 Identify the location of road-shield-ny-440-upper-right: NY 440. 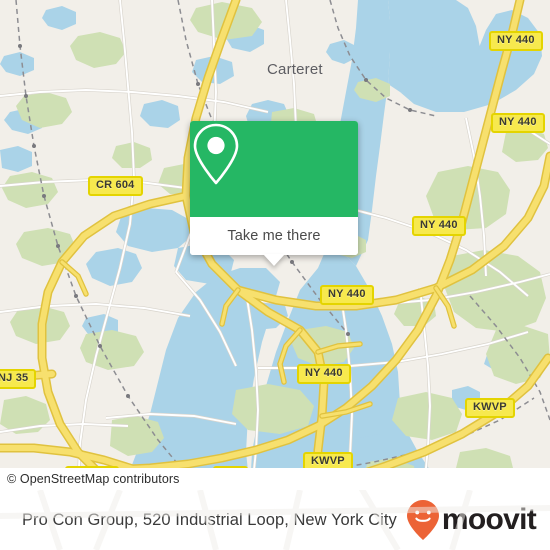
(518, 123).